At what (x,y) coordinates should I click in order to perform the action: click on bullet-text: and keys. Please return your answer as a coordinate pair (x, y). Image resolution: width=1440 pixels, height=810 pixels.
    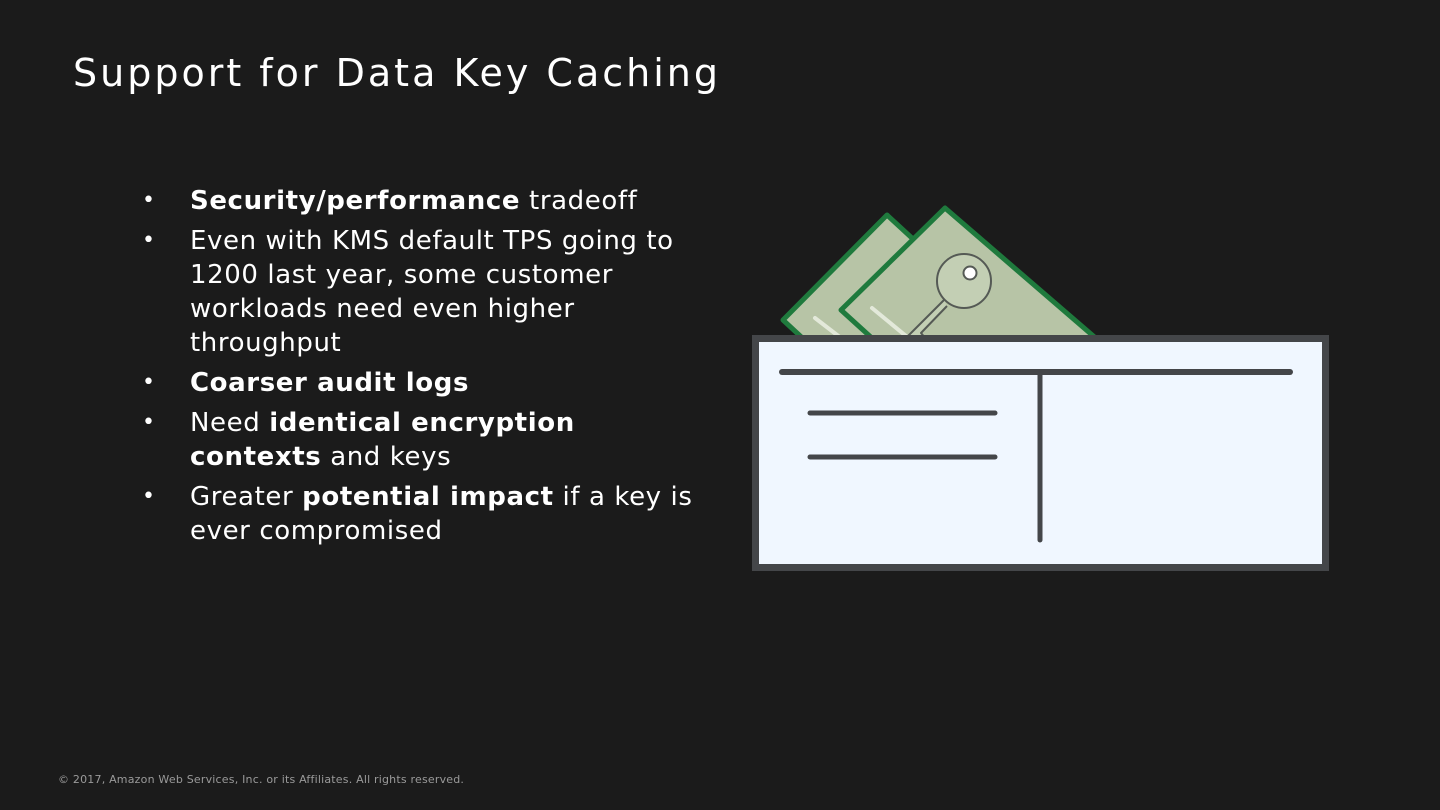
    Looking at the image, I should click on (386, 457).